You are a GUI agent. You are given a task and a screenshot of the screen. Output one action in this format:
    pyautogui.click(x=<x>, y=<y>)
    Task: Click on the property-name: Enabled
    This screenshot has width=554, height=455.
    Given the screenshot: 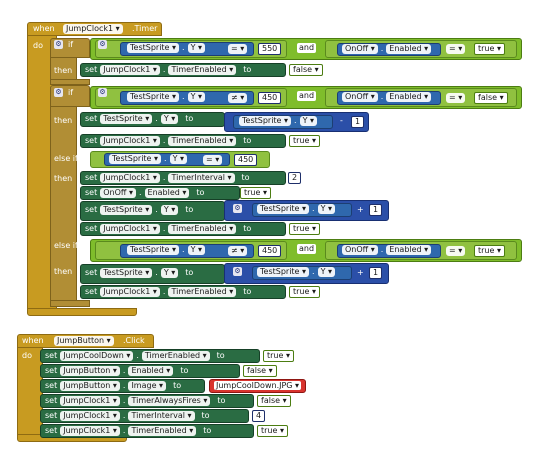 What is the action you would take?
    pyautogui.click(x=405, y=249)
    